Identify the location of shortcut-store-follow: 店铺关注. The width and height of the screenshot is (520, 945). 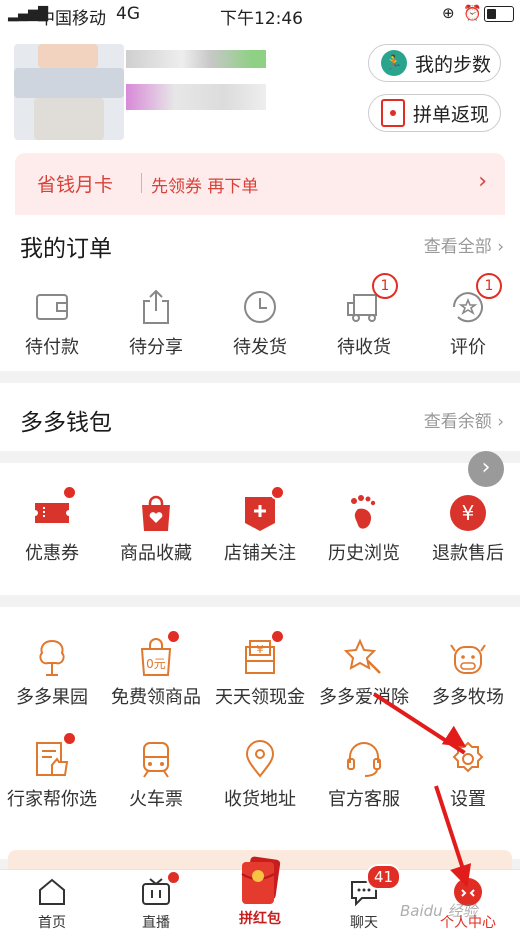
(260, 525).